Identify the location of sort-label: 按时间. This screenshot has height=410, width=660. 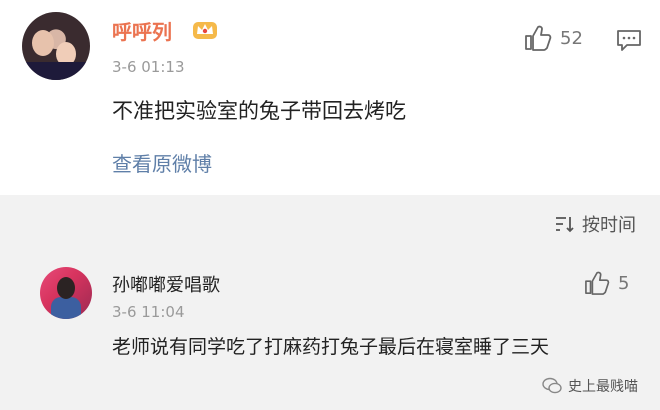
(609, 225).